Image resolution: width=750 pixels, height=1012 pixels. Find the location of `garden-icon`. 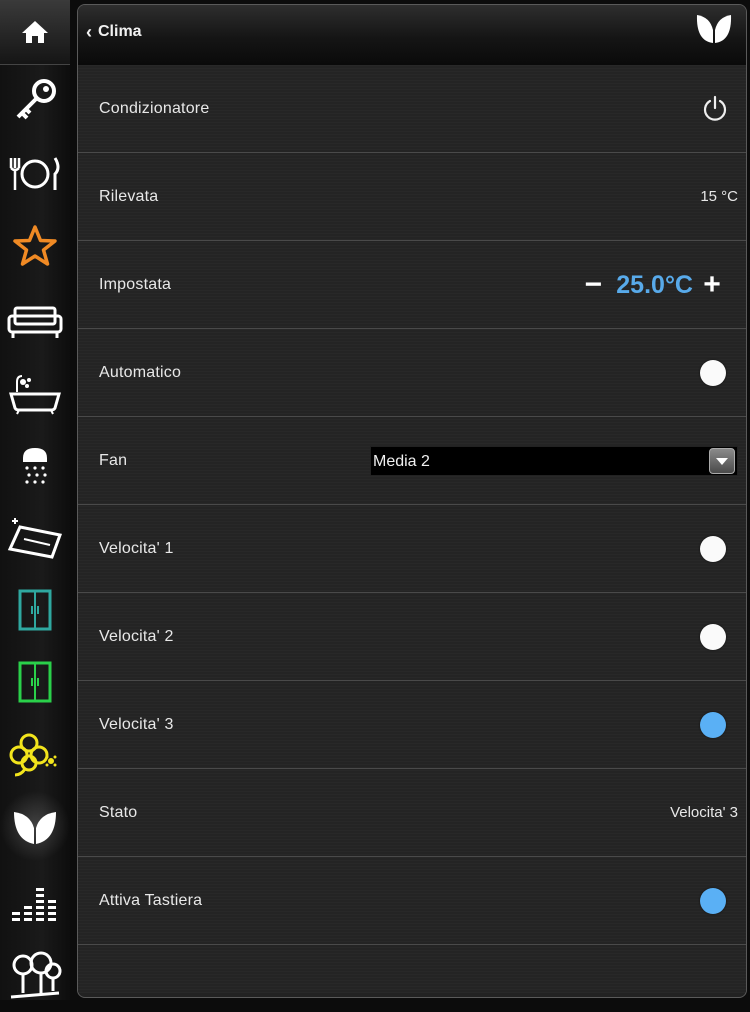

garden-icon is located at coordinates (36, 975).